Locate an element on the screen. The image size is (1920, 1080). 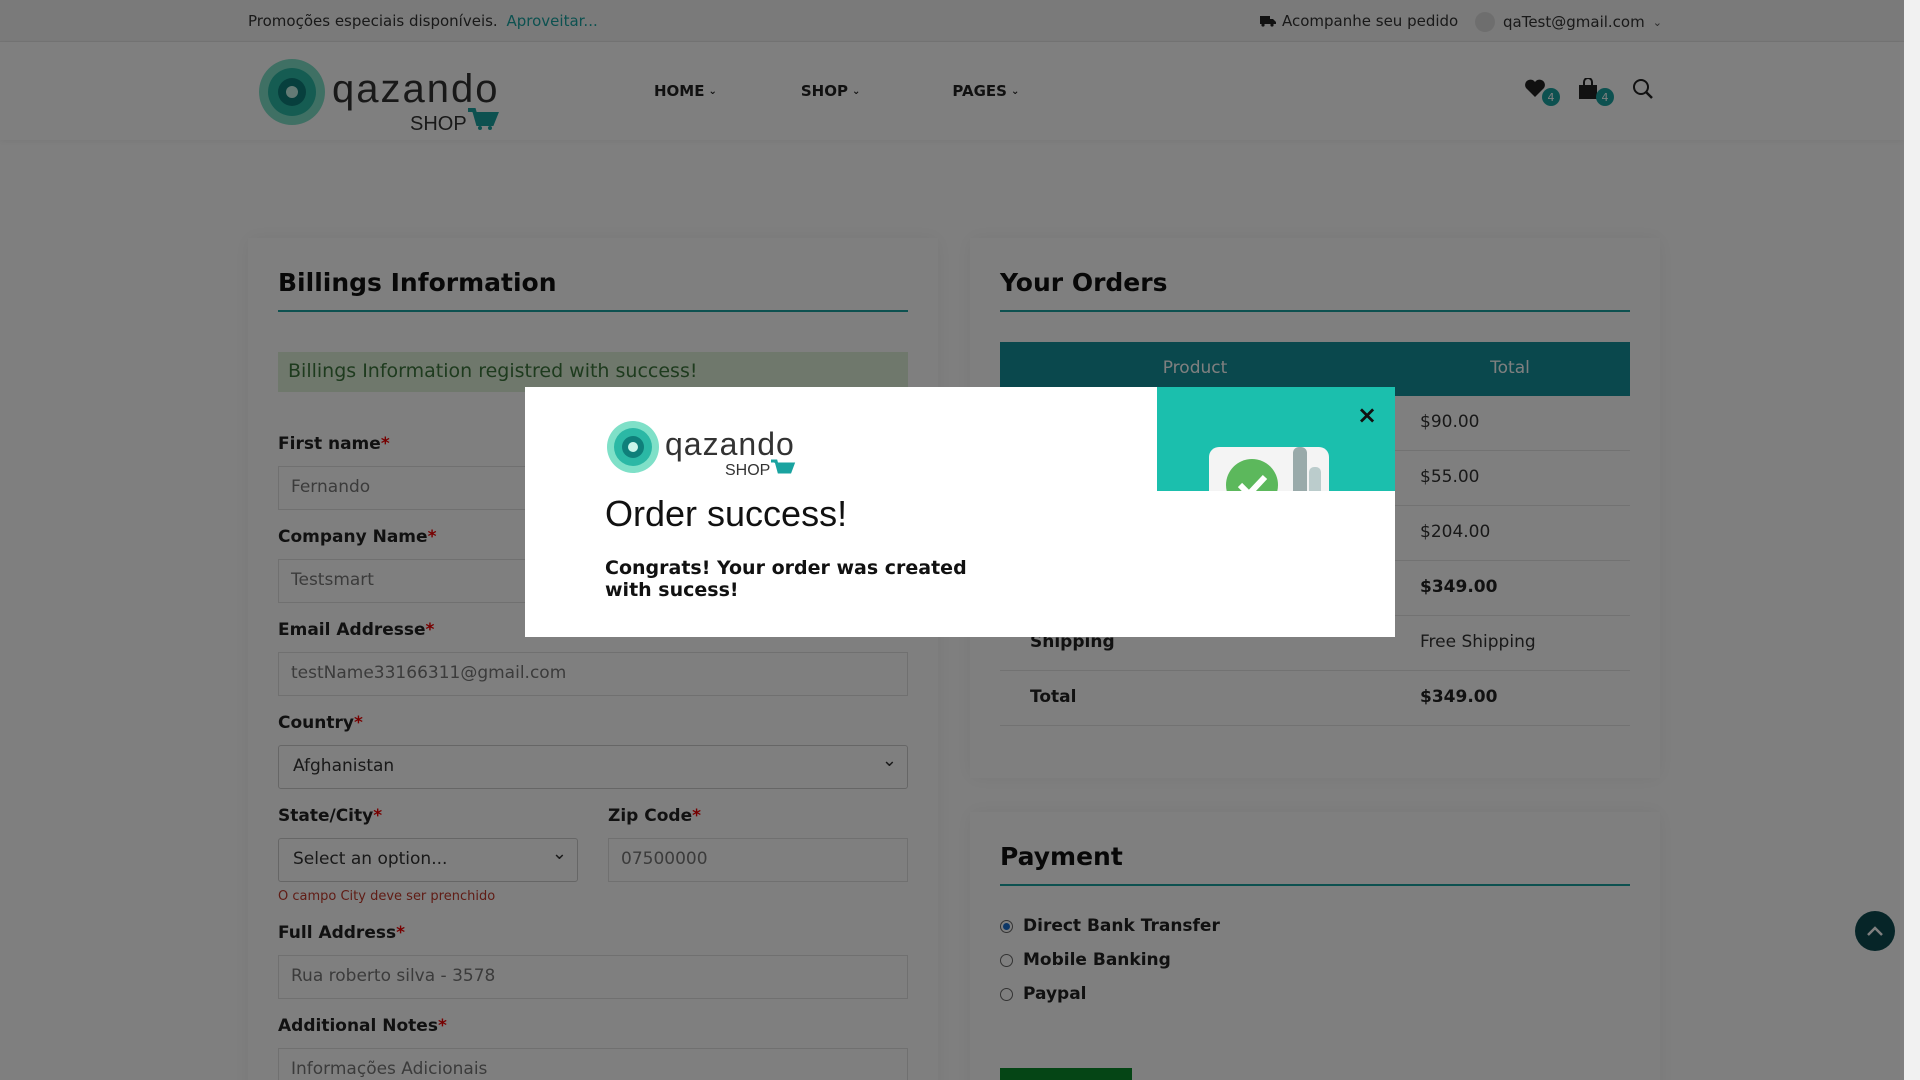
qazando-logo-icon: qazando SHOP is located at coordinates (701, 450).